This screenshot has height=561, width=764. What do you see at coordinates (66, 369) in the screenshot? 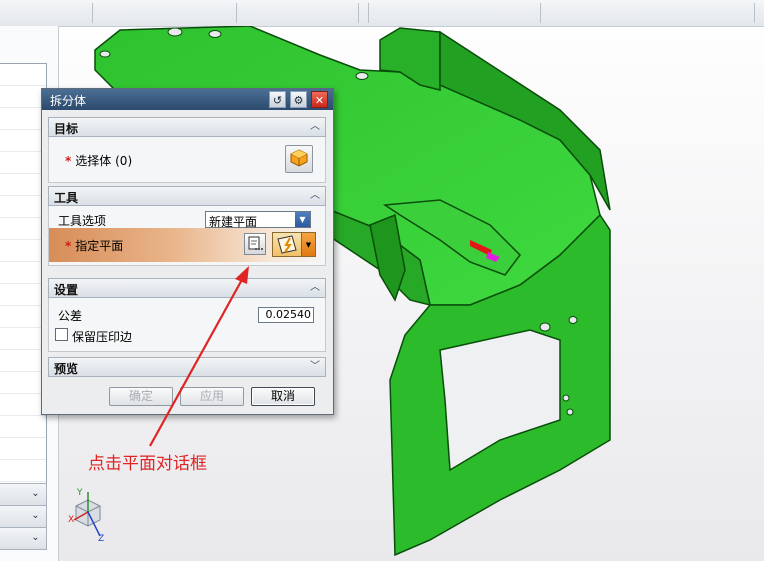
I see `section-preview-label: 预览` at bounding box center [66, 369].